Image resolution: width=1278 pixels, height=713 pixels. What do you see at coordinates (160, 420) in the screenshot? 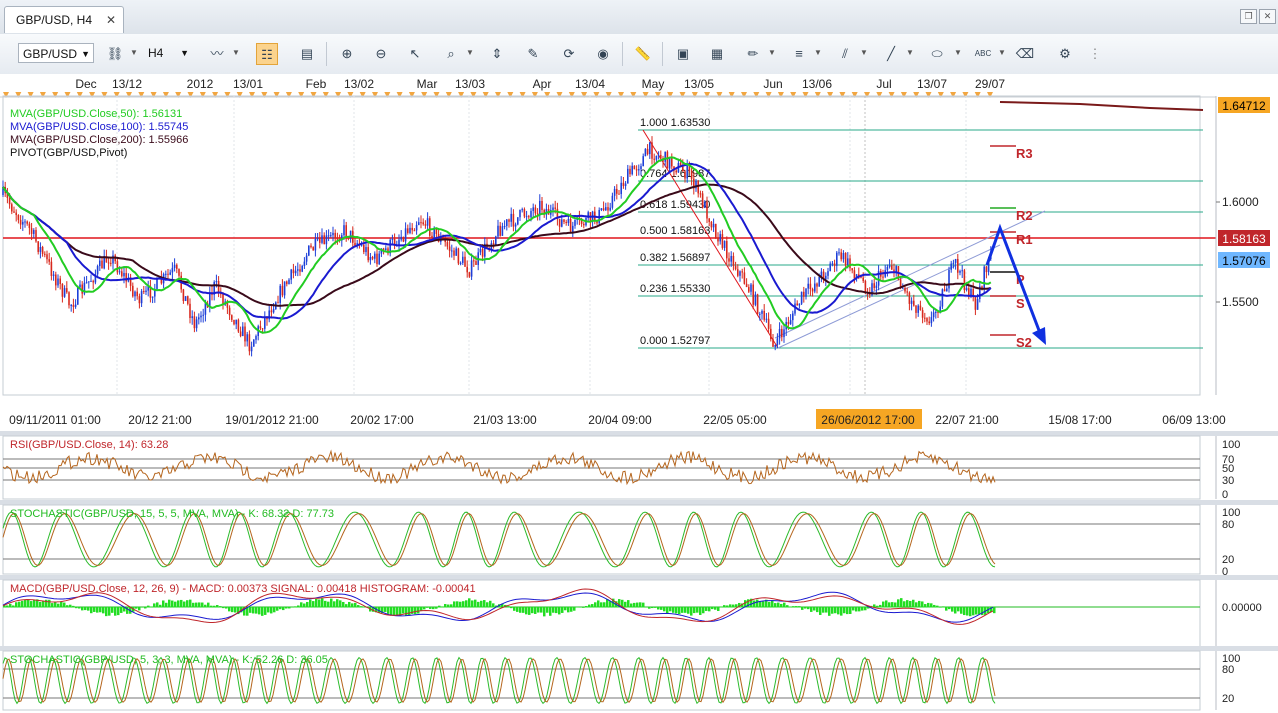
I see `time-axis-label: 20/12 21:00` at bounding box center [160, 420].